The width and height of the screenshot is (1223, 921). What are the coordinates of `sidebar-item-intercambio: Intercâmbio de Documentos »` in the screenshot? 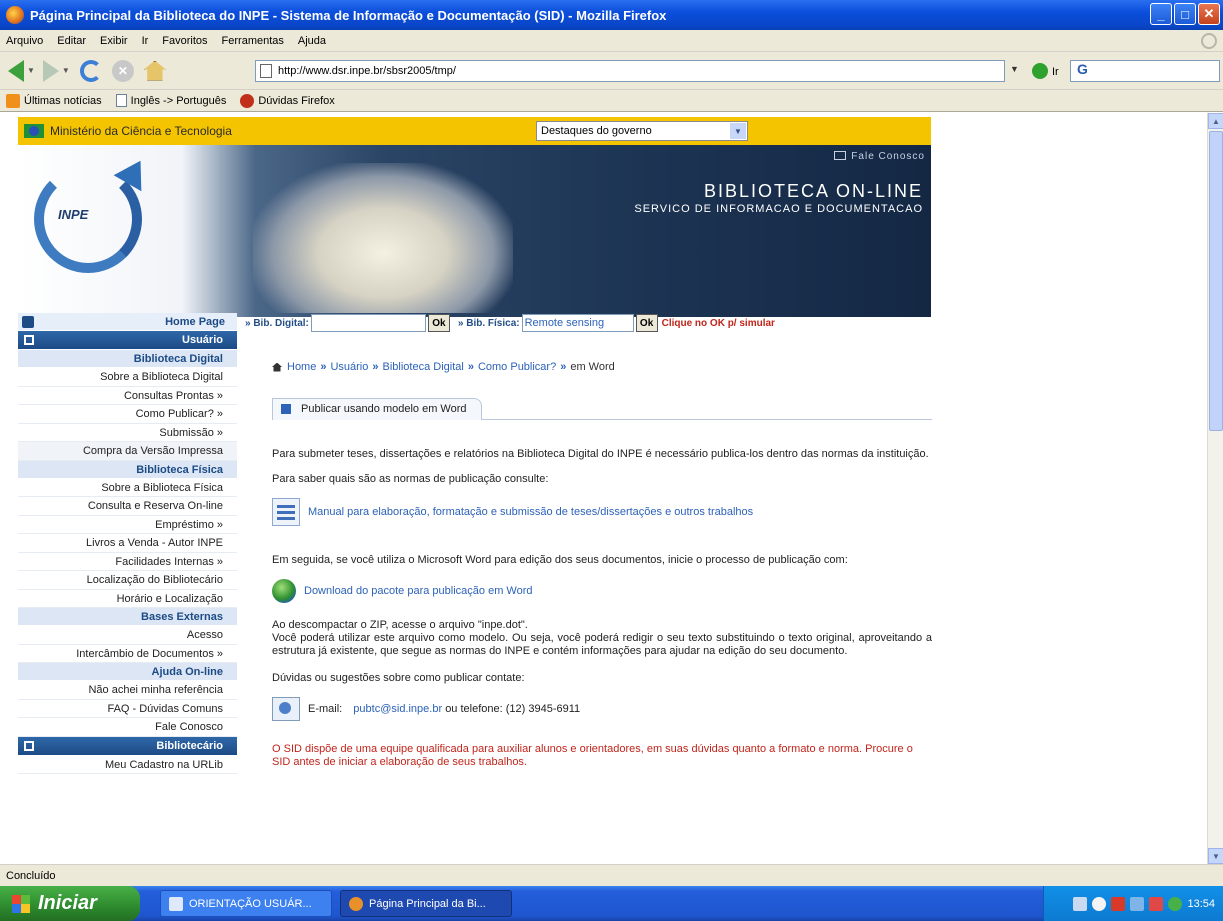 It's located at (127, 653).